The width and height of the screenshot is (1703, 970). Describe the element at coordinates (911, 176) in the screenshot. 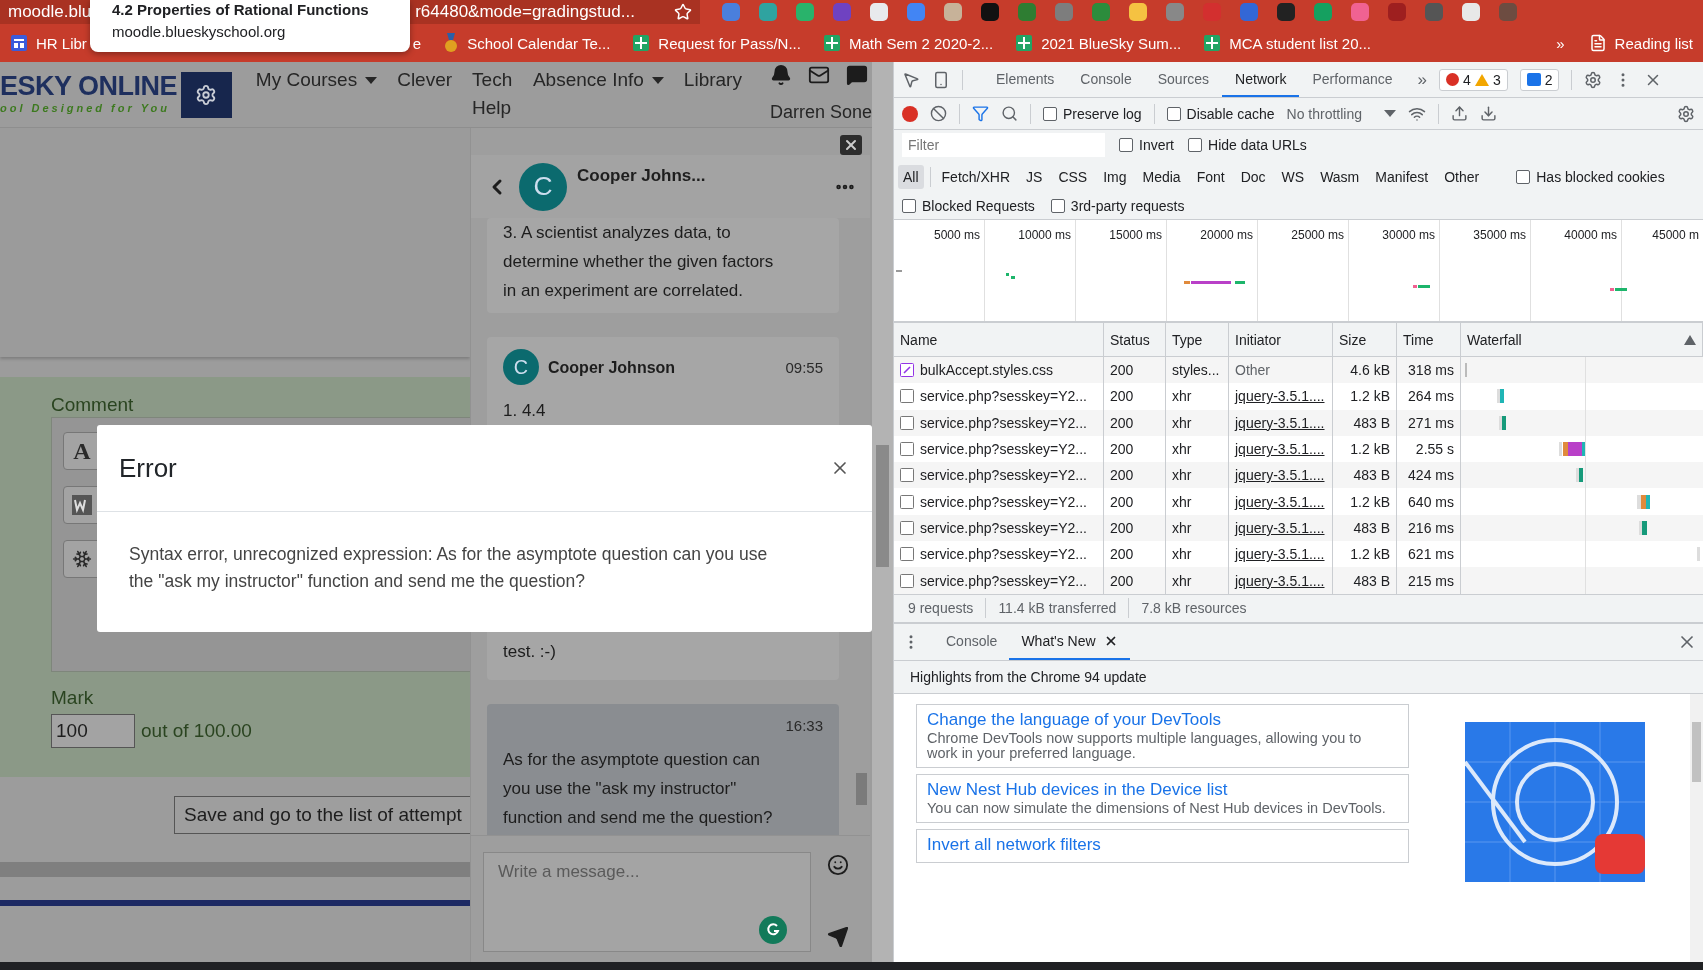

I see `type-filter: All` at that location.